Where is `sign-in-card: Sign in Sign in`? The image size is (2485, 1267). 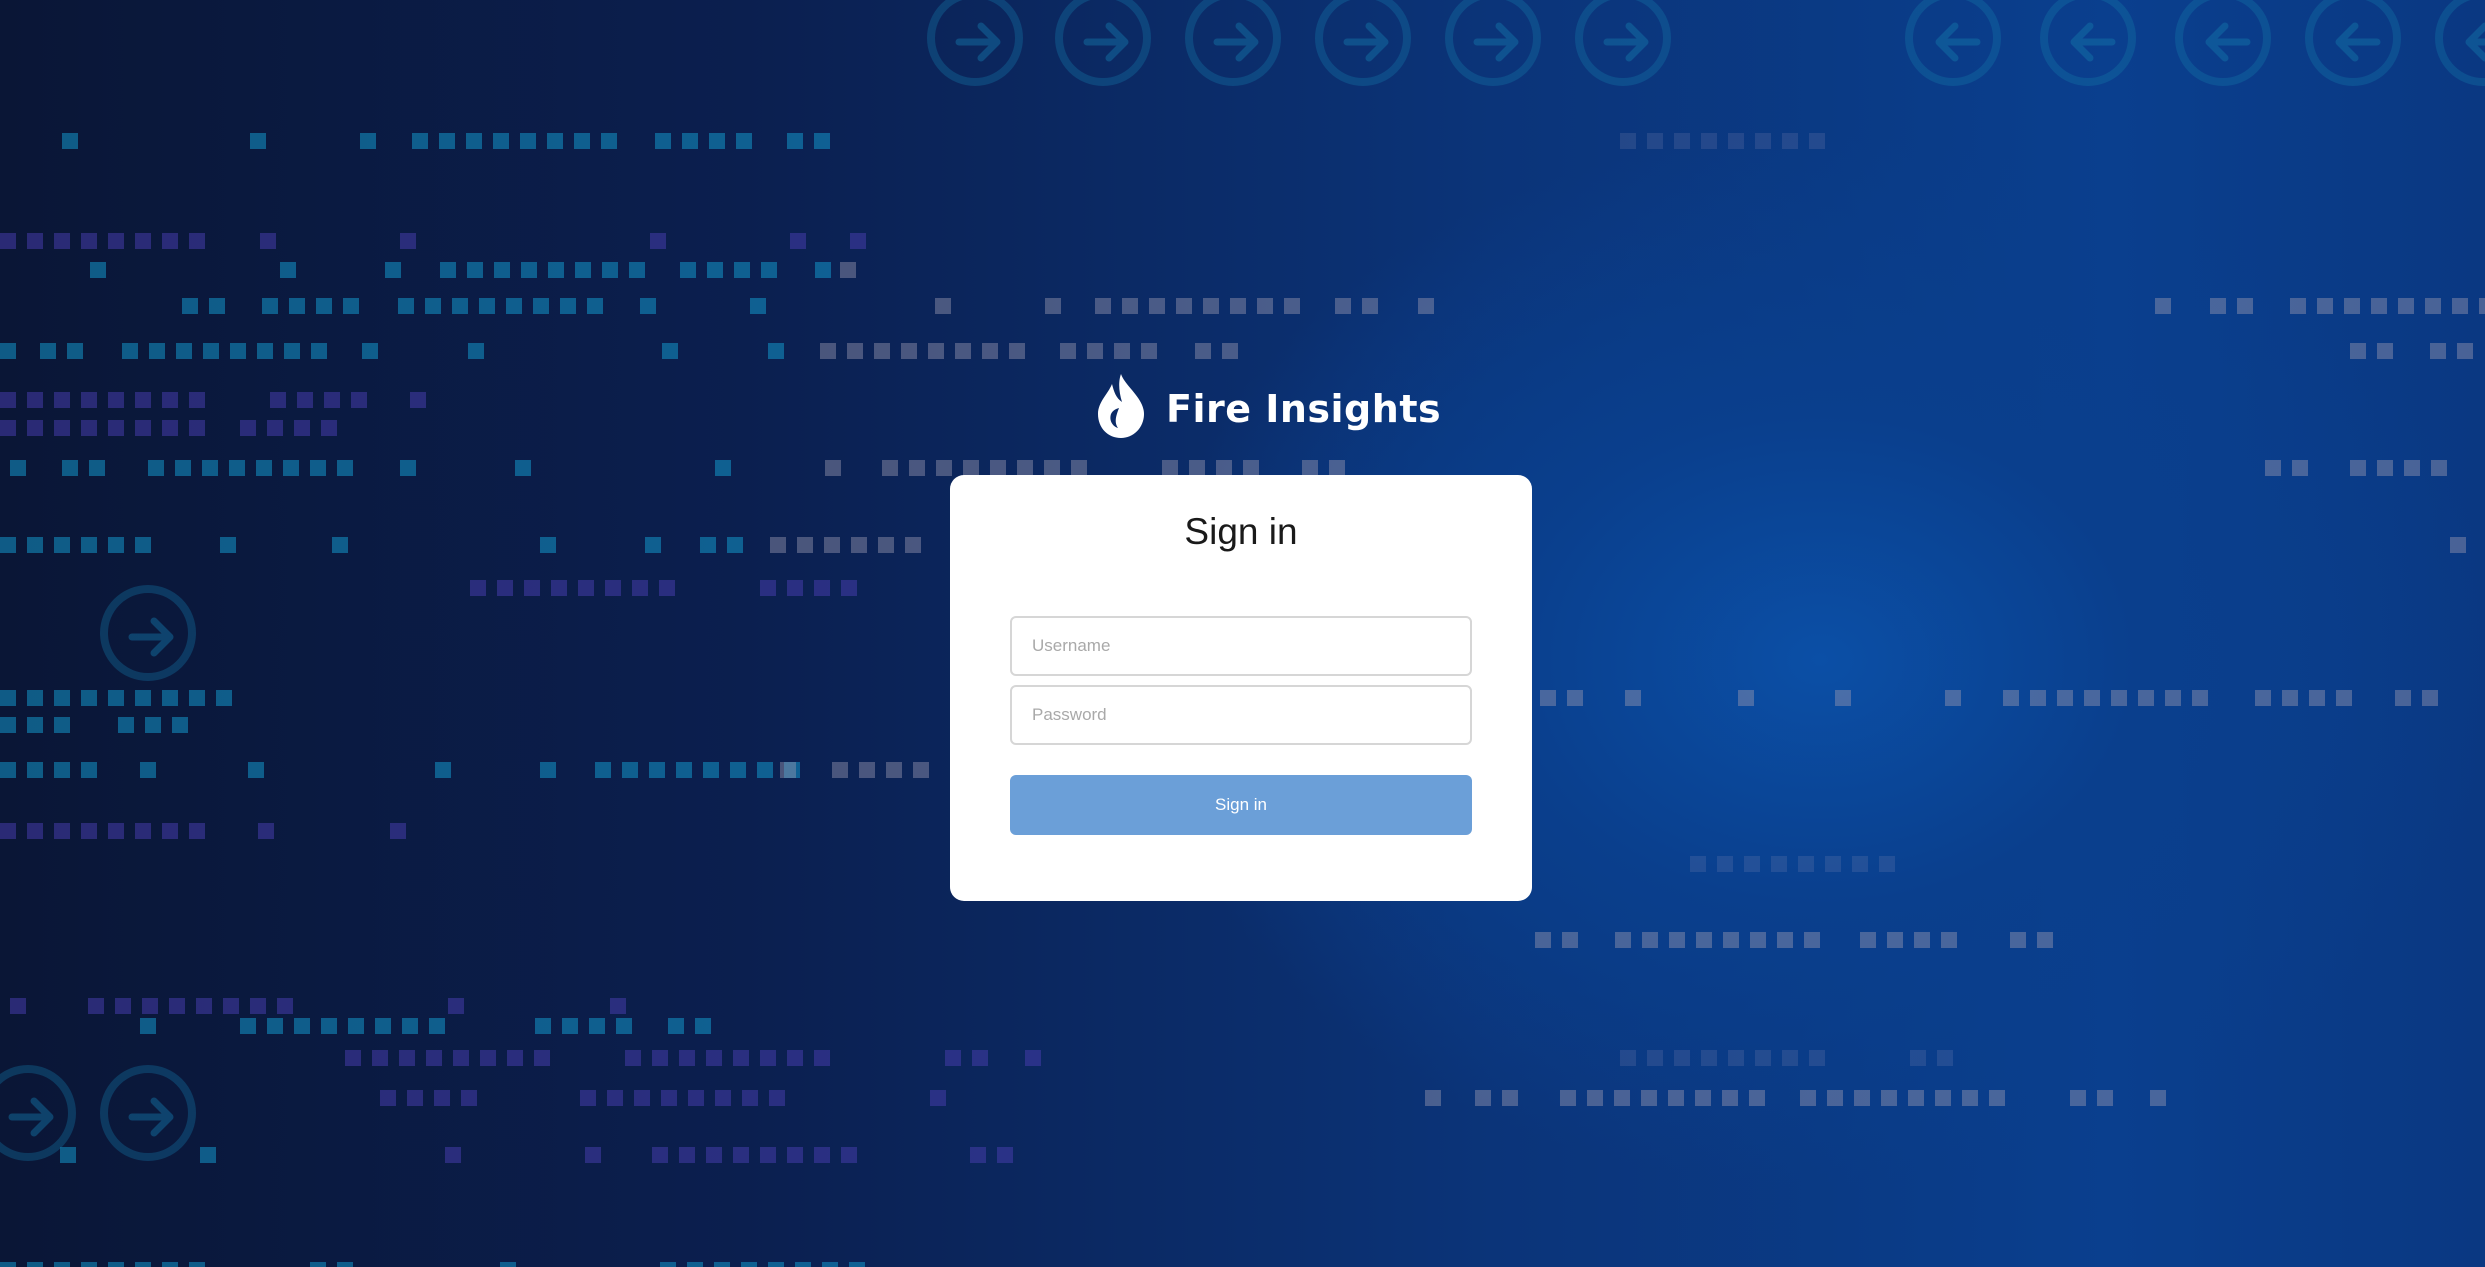
sign-in-card: Sign in Sign in is located at coordinates (1241, 688).